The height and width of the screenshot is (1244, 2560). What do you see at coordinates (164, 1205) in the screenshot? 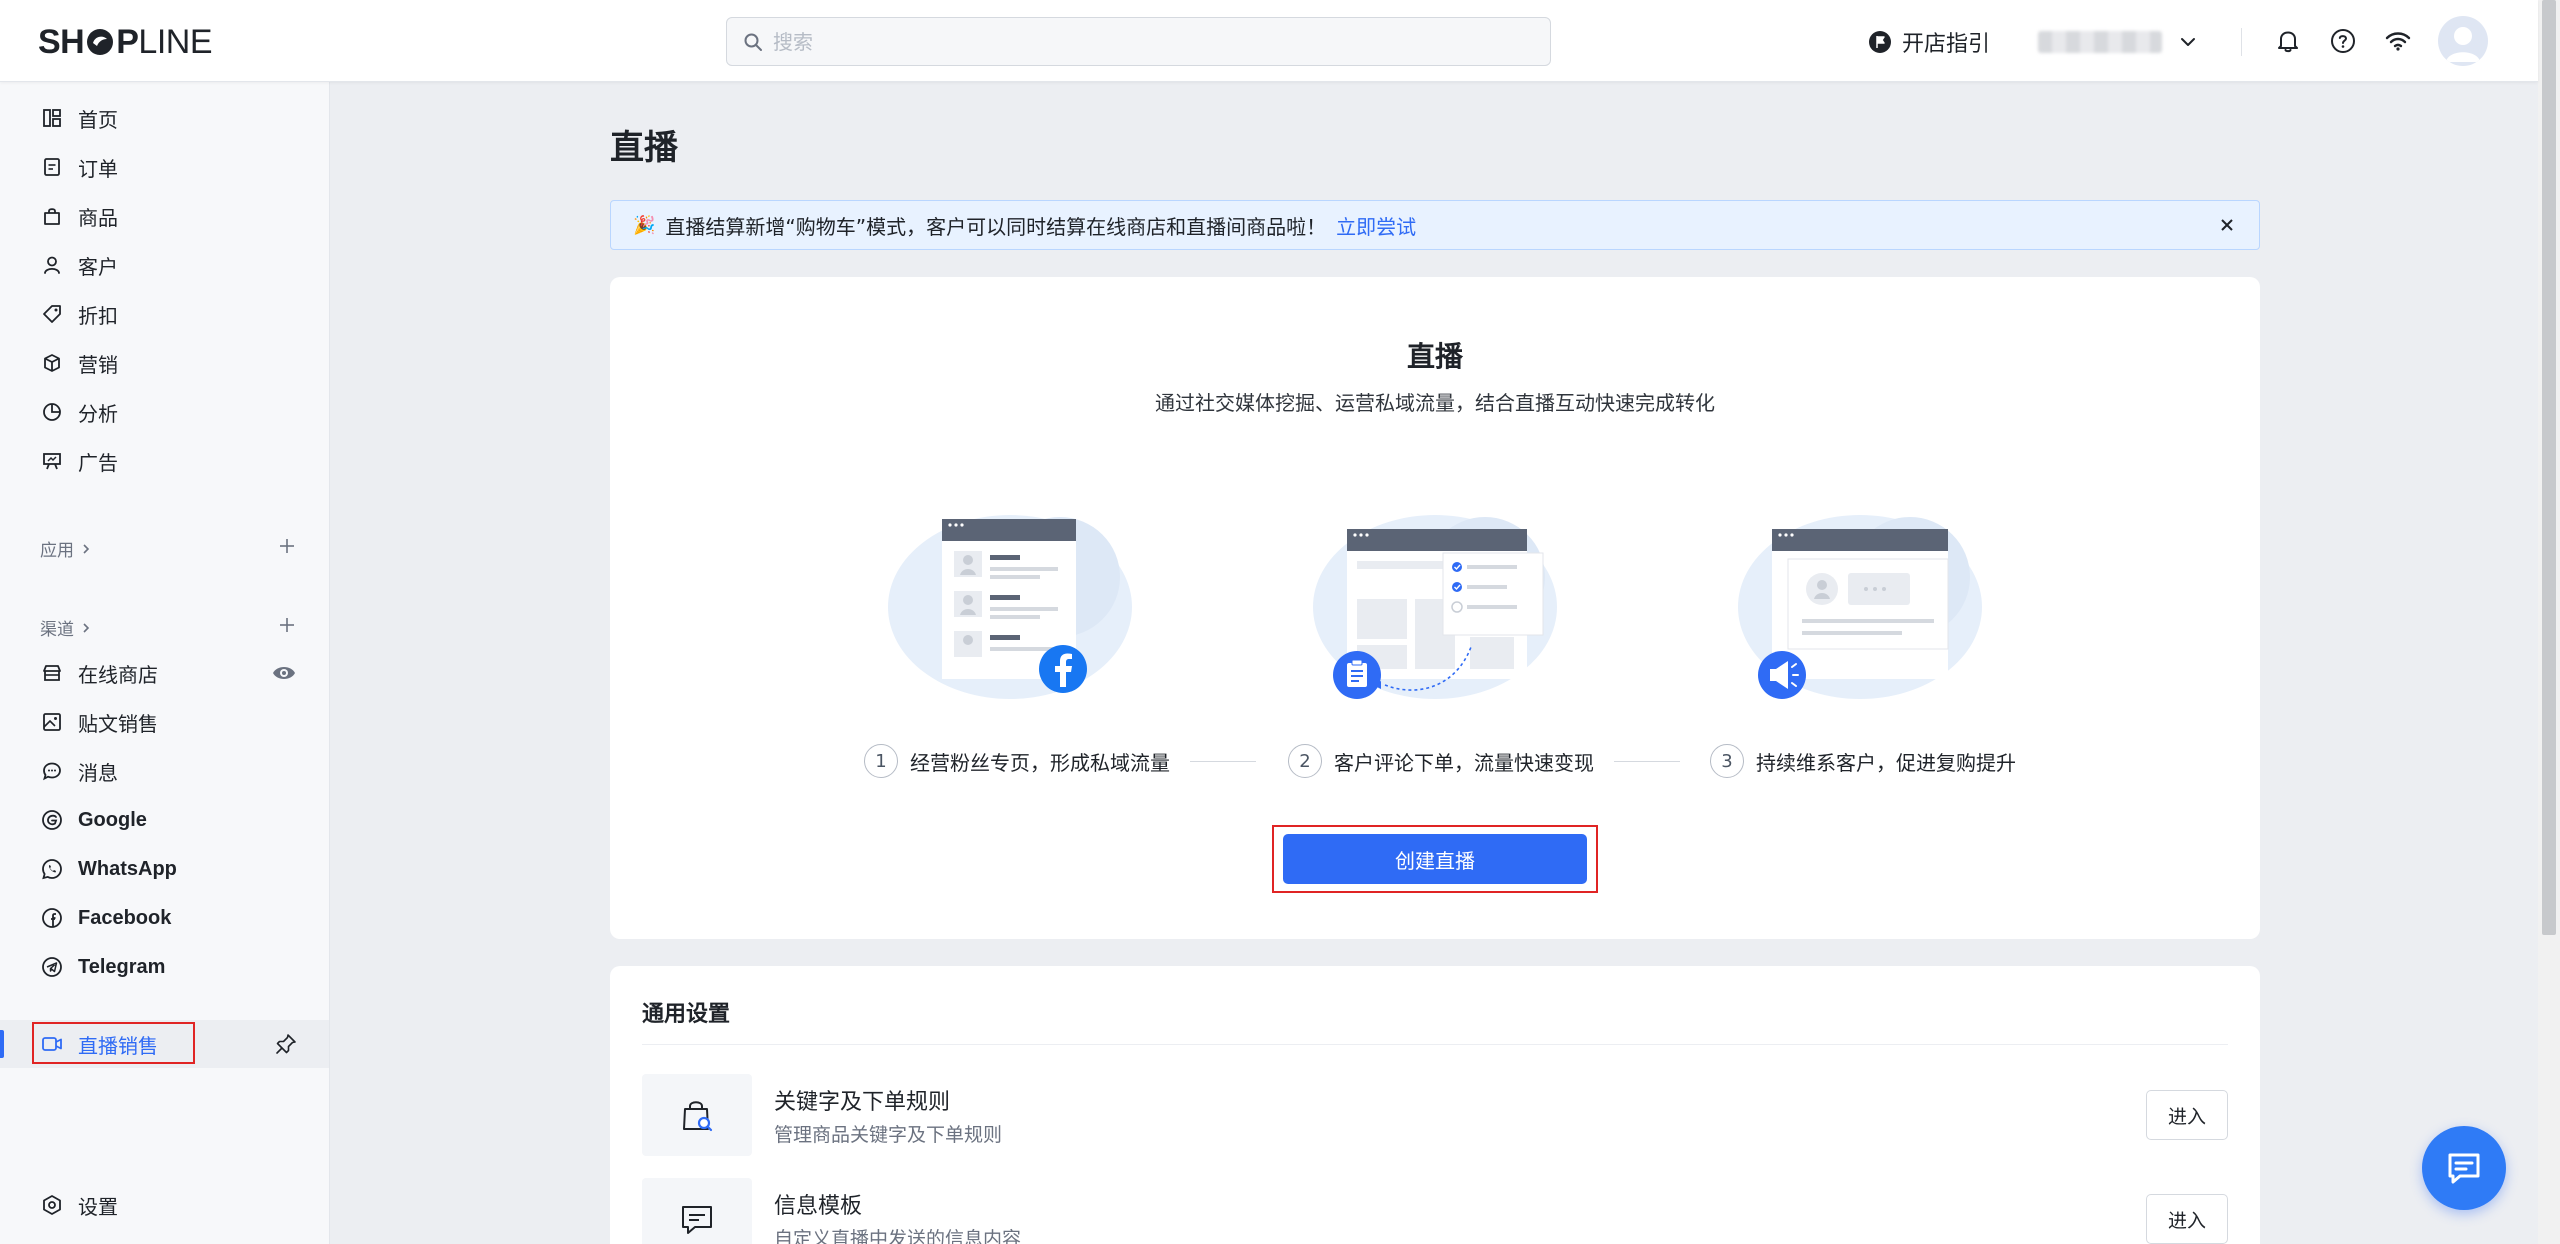
I see `sidebar-item-settings: 设置` at bounding box center [164, 1205].